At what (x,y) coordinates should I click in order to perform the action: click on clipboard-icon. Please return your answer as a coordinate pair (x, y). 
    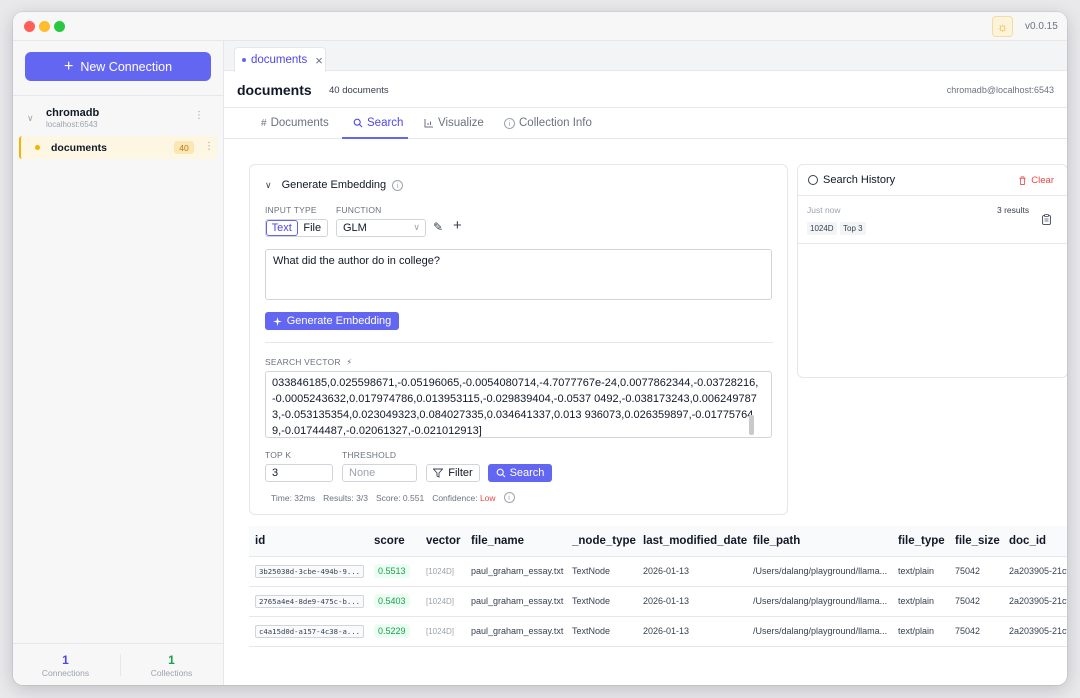
    Looking at the image, I should click on (1046, 221).